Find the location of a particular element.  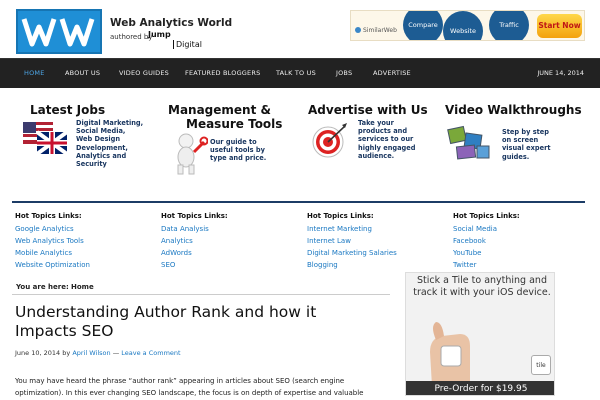

promo-title-line1: Management & is located at coordinates (219, 110).